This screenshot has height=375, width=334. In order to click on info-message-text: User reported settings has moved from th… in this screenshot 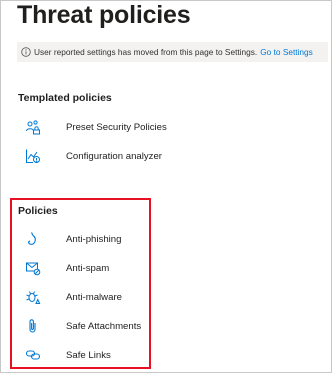, I will do `click(146, 52)`.